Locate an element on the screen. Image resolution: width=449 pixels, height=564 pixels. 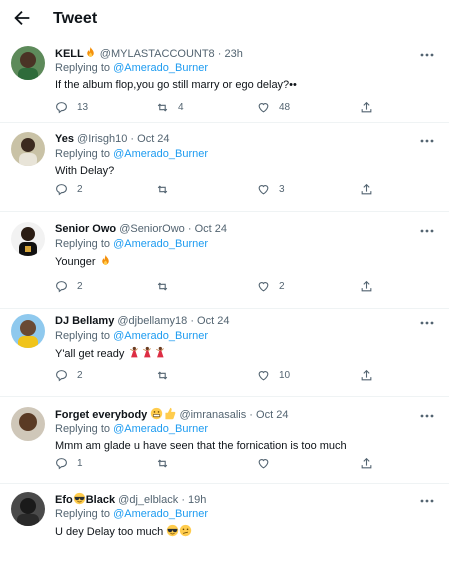
retweet-button: 4 is located at coordinates (170, 107).